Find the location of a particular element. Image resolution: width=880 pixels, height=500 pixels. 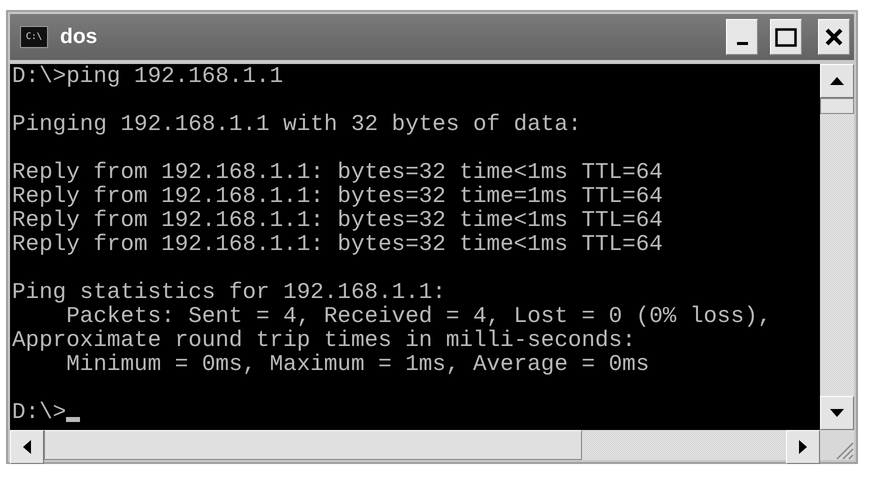

scroll-right-button is located at coordinates (803, 447).